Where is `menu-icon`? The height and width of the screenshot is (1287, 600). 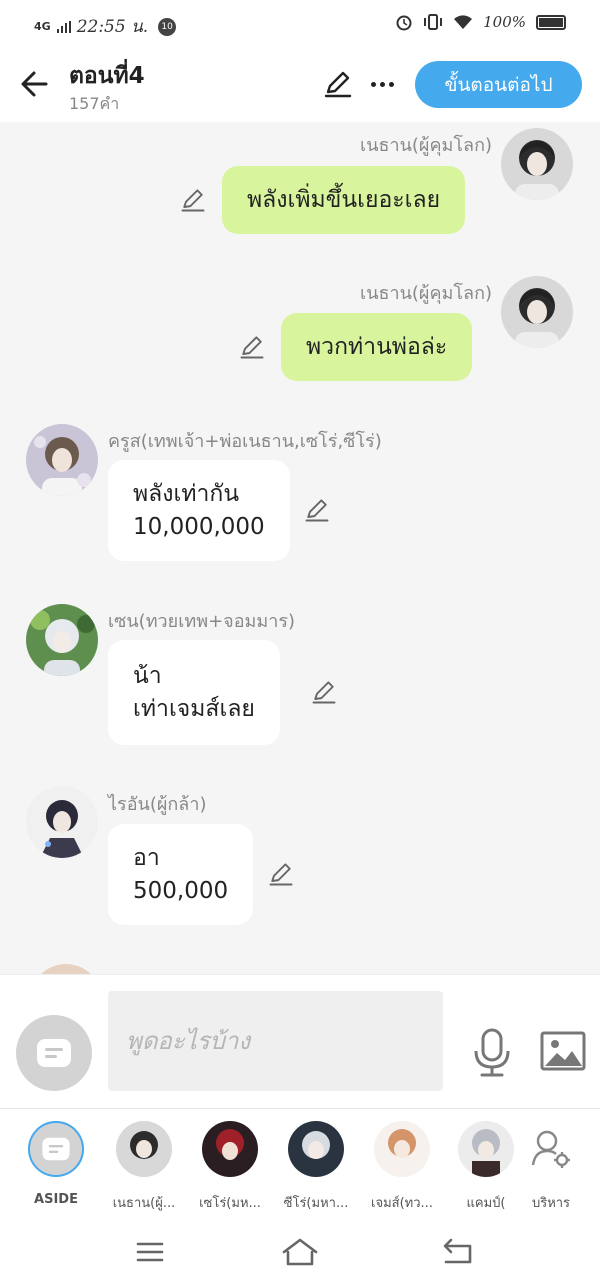
menu-icon is located at coordinates (150, 1252).